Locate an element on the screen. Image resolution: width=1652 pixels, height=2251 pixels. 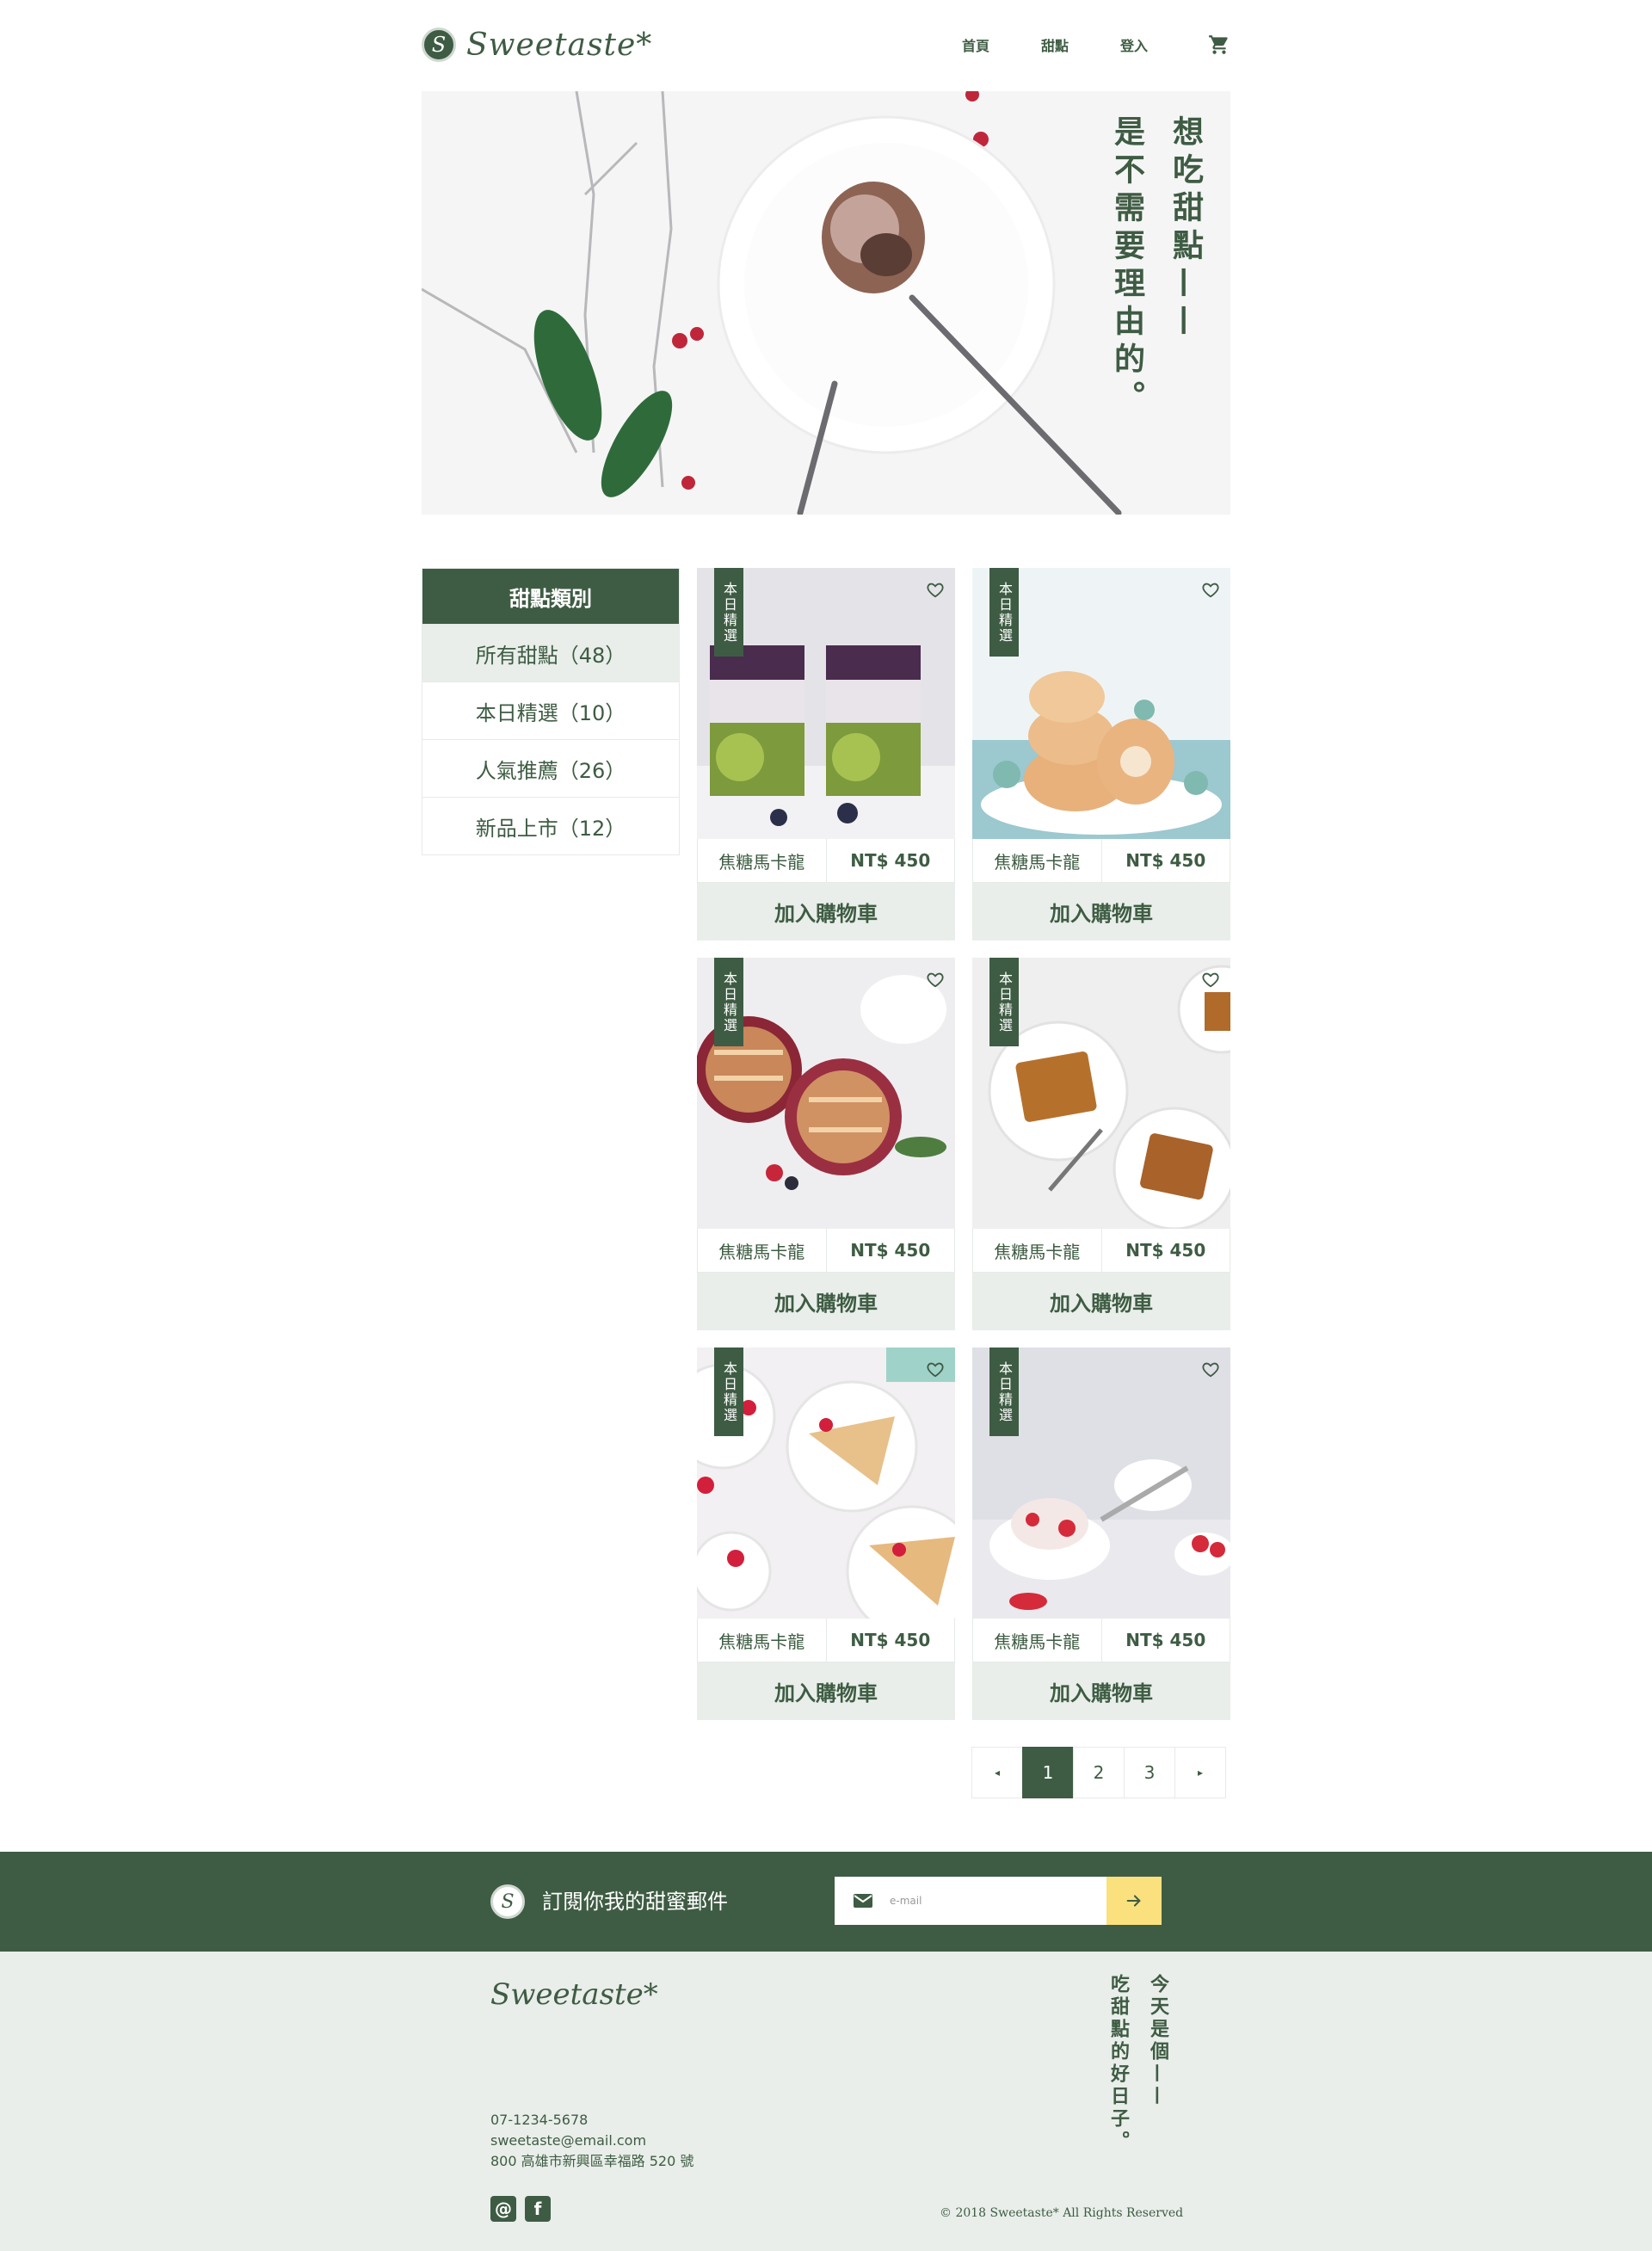
category-featured: 本日精選（10） is located at coordinates (550, 710).